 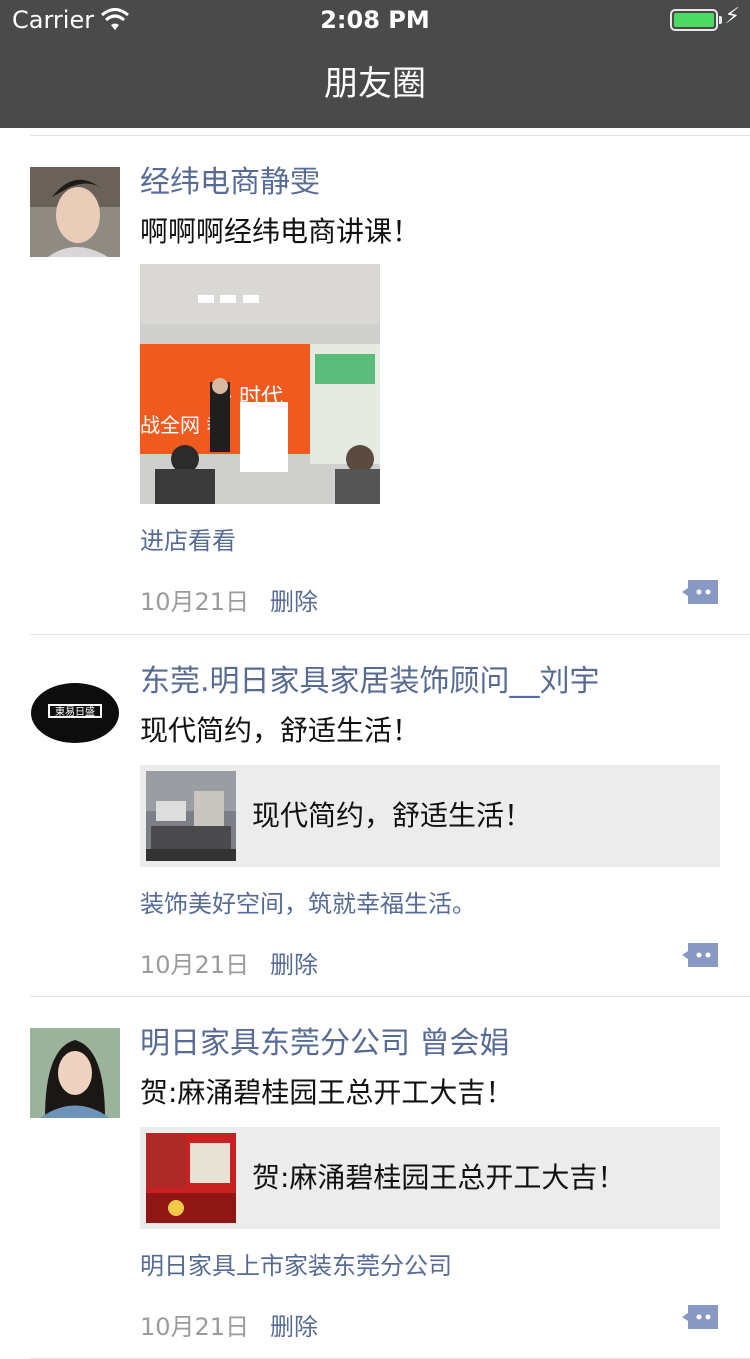 What do you see at coordinates (439, 1177) in the screenshot?
I see `link-title: 贺:麻涌碧桂园王总开工大吉！` at bounding box center [439, 1177].